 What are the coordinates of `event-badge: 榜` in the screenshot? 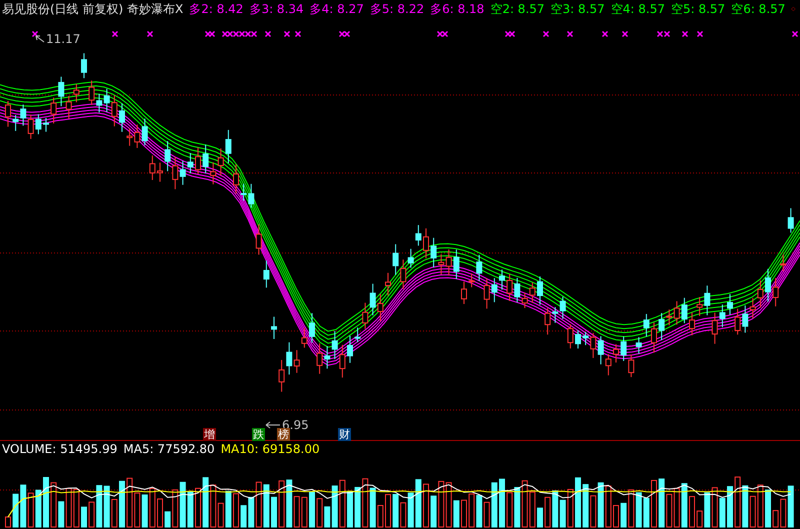 It's located at (283, 434).